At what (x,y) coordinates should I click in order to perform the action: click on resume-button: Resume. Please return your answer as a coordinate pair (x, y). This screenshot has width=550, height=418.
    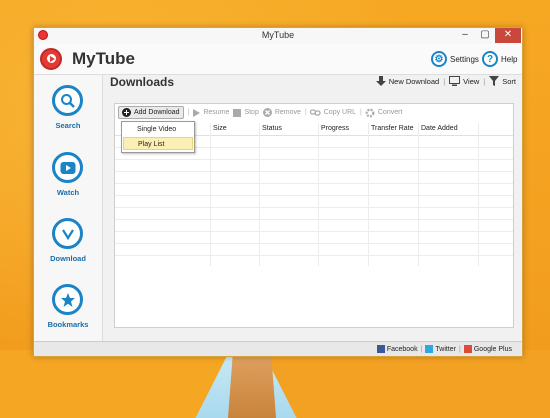
    Looking at the image, I should click on (211, 112).